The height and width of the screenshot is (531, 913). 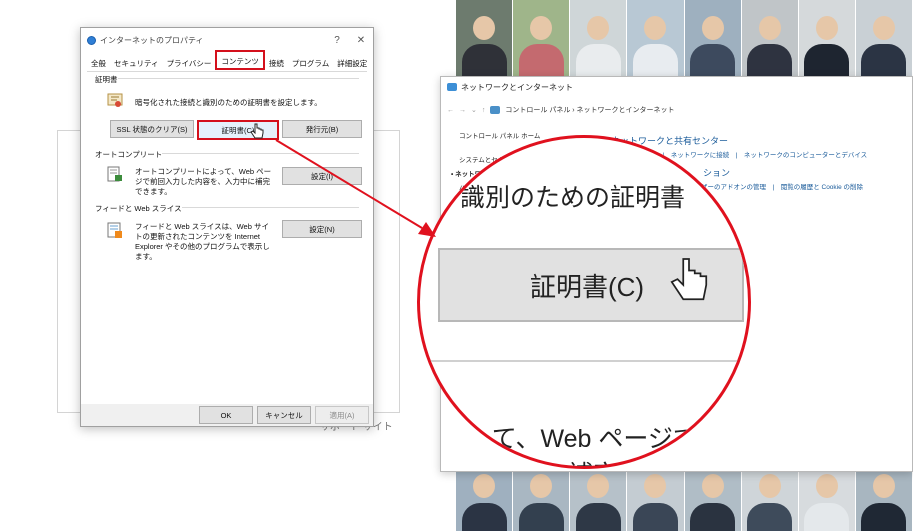 I want to click on callout-line, so click(x=349, y=184).